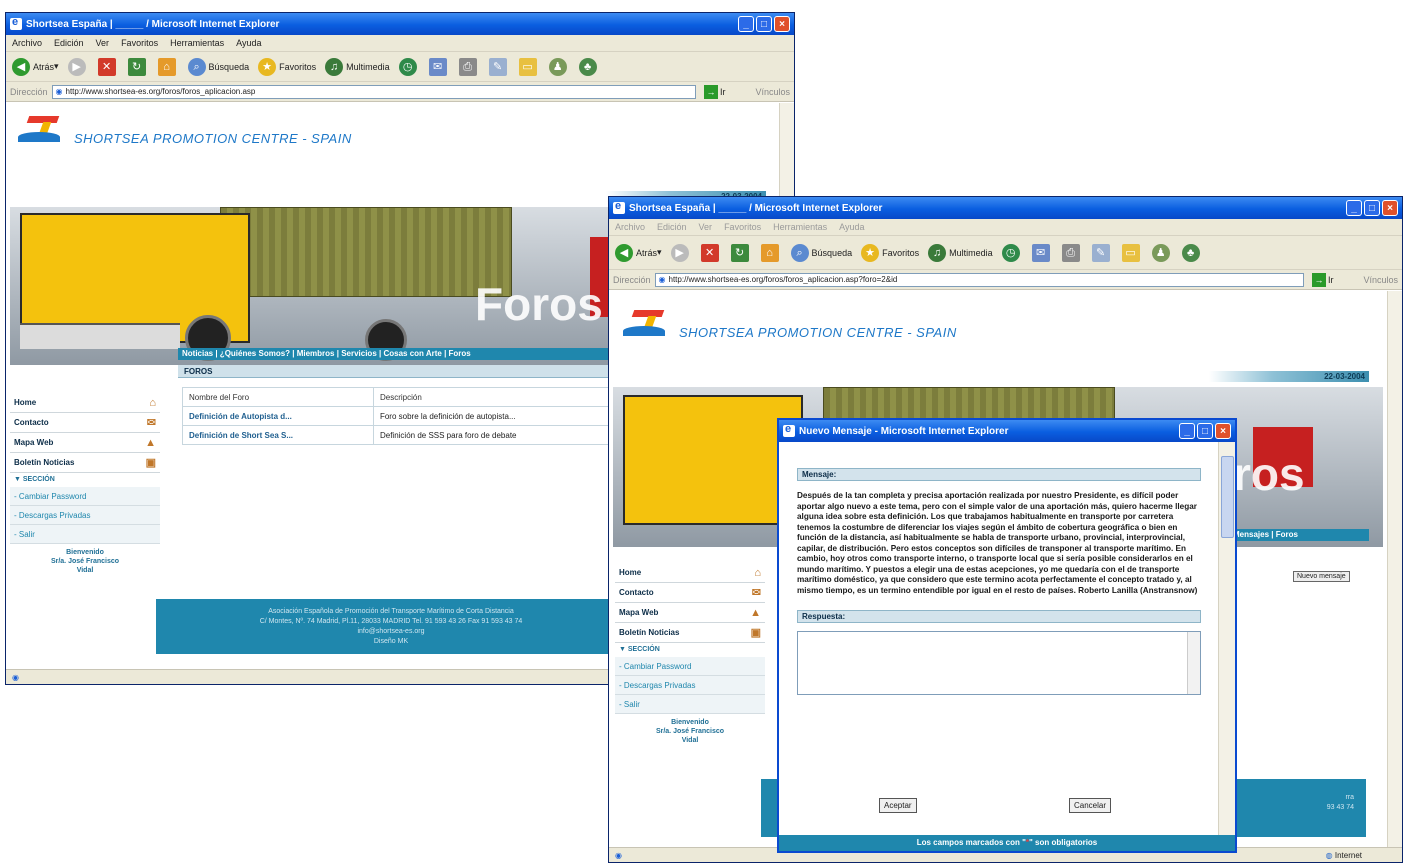  Describe the element at coordinates (1299, 535) in the screenshot. I see `main-navigation: Mensajes | Foros` at that location.